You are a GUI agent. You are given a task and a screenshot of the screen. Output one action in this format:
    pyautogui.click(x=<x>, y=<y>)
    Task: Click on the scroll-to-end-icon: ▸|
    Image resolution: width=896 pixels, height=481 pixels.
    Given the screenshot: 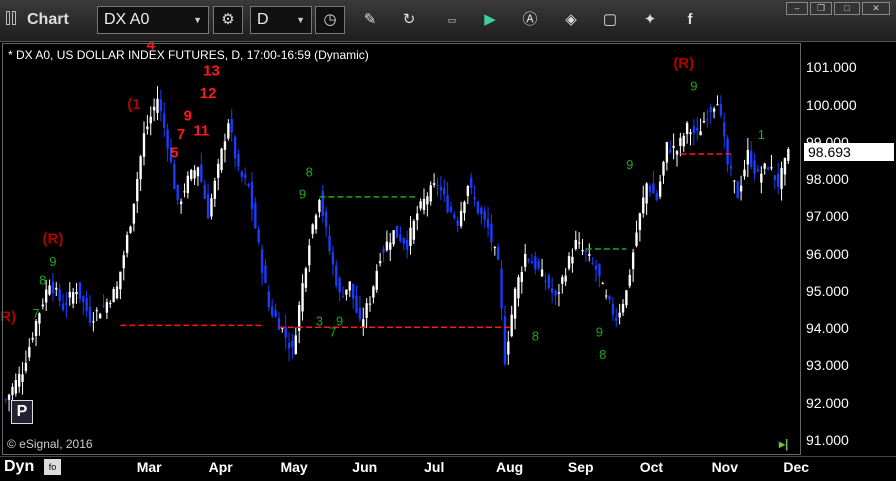 What is the action you would take?
    pyautogui.click(x=787, y=444)
    